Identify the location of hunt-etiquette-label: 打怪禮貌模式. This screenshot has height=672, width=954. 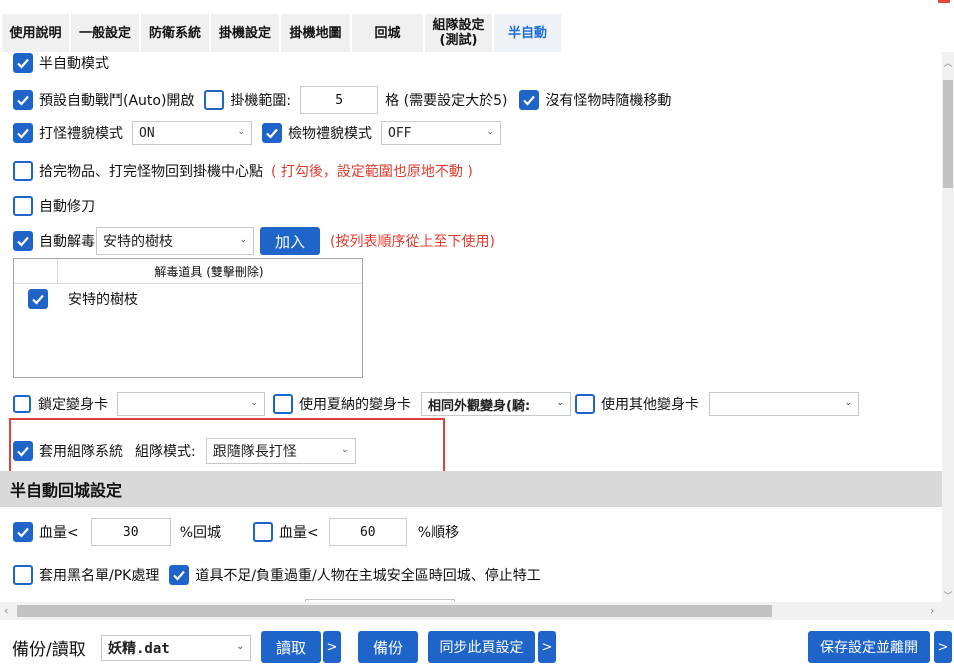
(81, 134).